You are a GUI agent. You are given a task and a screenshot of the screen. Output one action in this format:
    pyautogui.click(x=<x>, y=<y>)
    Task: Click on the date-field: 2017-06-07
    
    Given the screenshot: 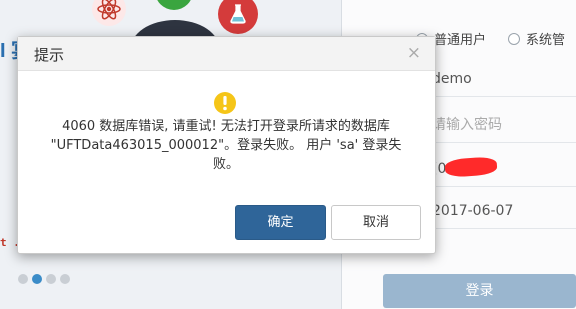 What is the action you would take?
    pyautogui.click(x=504, y=211)
    